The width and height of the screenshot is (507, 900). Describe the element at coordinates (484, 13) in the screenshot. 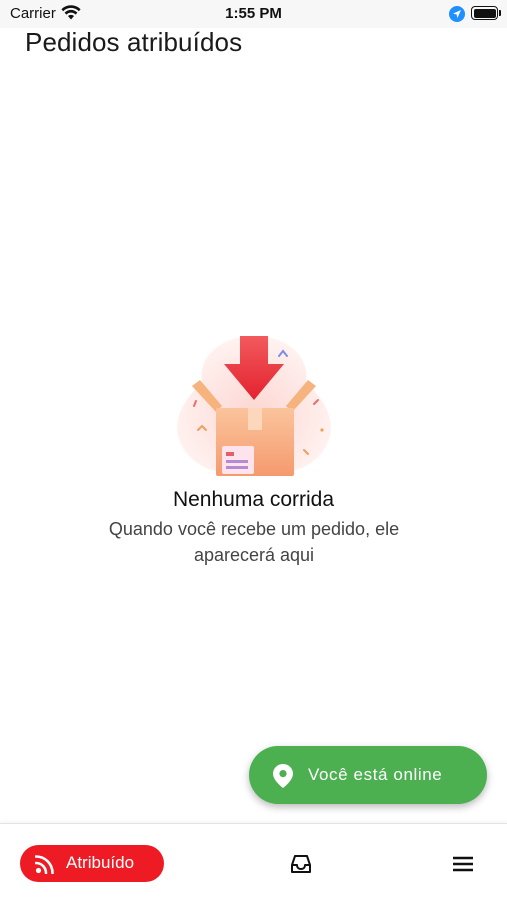

I see `battery-icon` at that location.